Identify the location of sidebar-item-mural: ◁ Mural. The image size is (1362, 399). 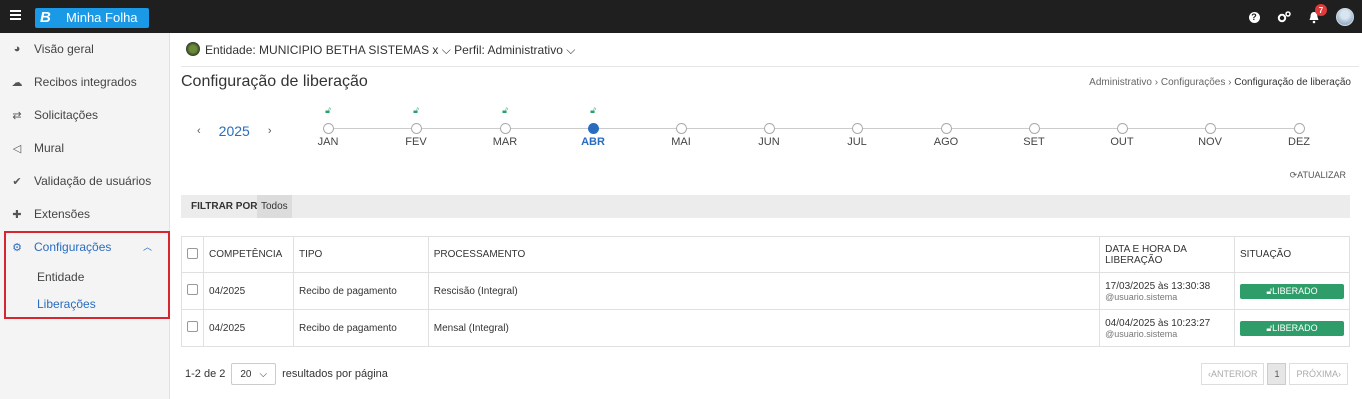
(85, 148).